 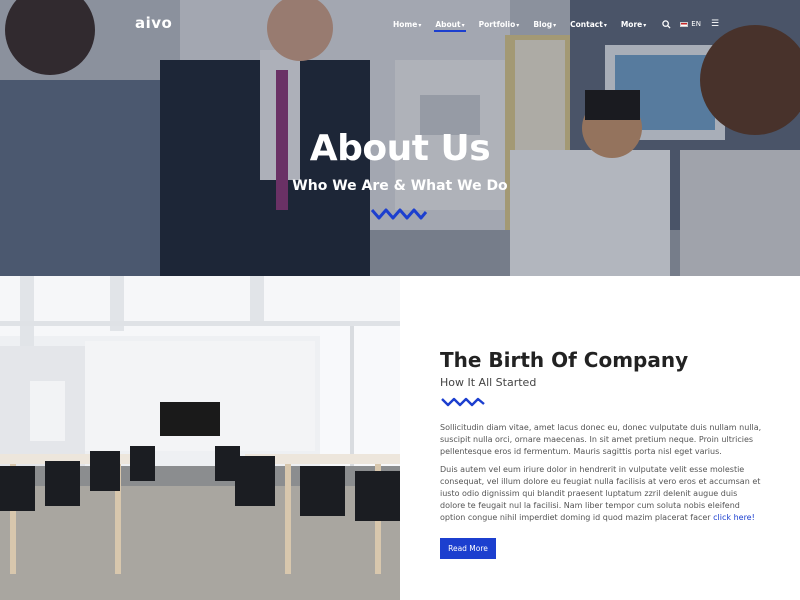 What do you see at coordinates (684, 24) in the screenshot?
I see `flag-icon` at bounding box center [684, 24].